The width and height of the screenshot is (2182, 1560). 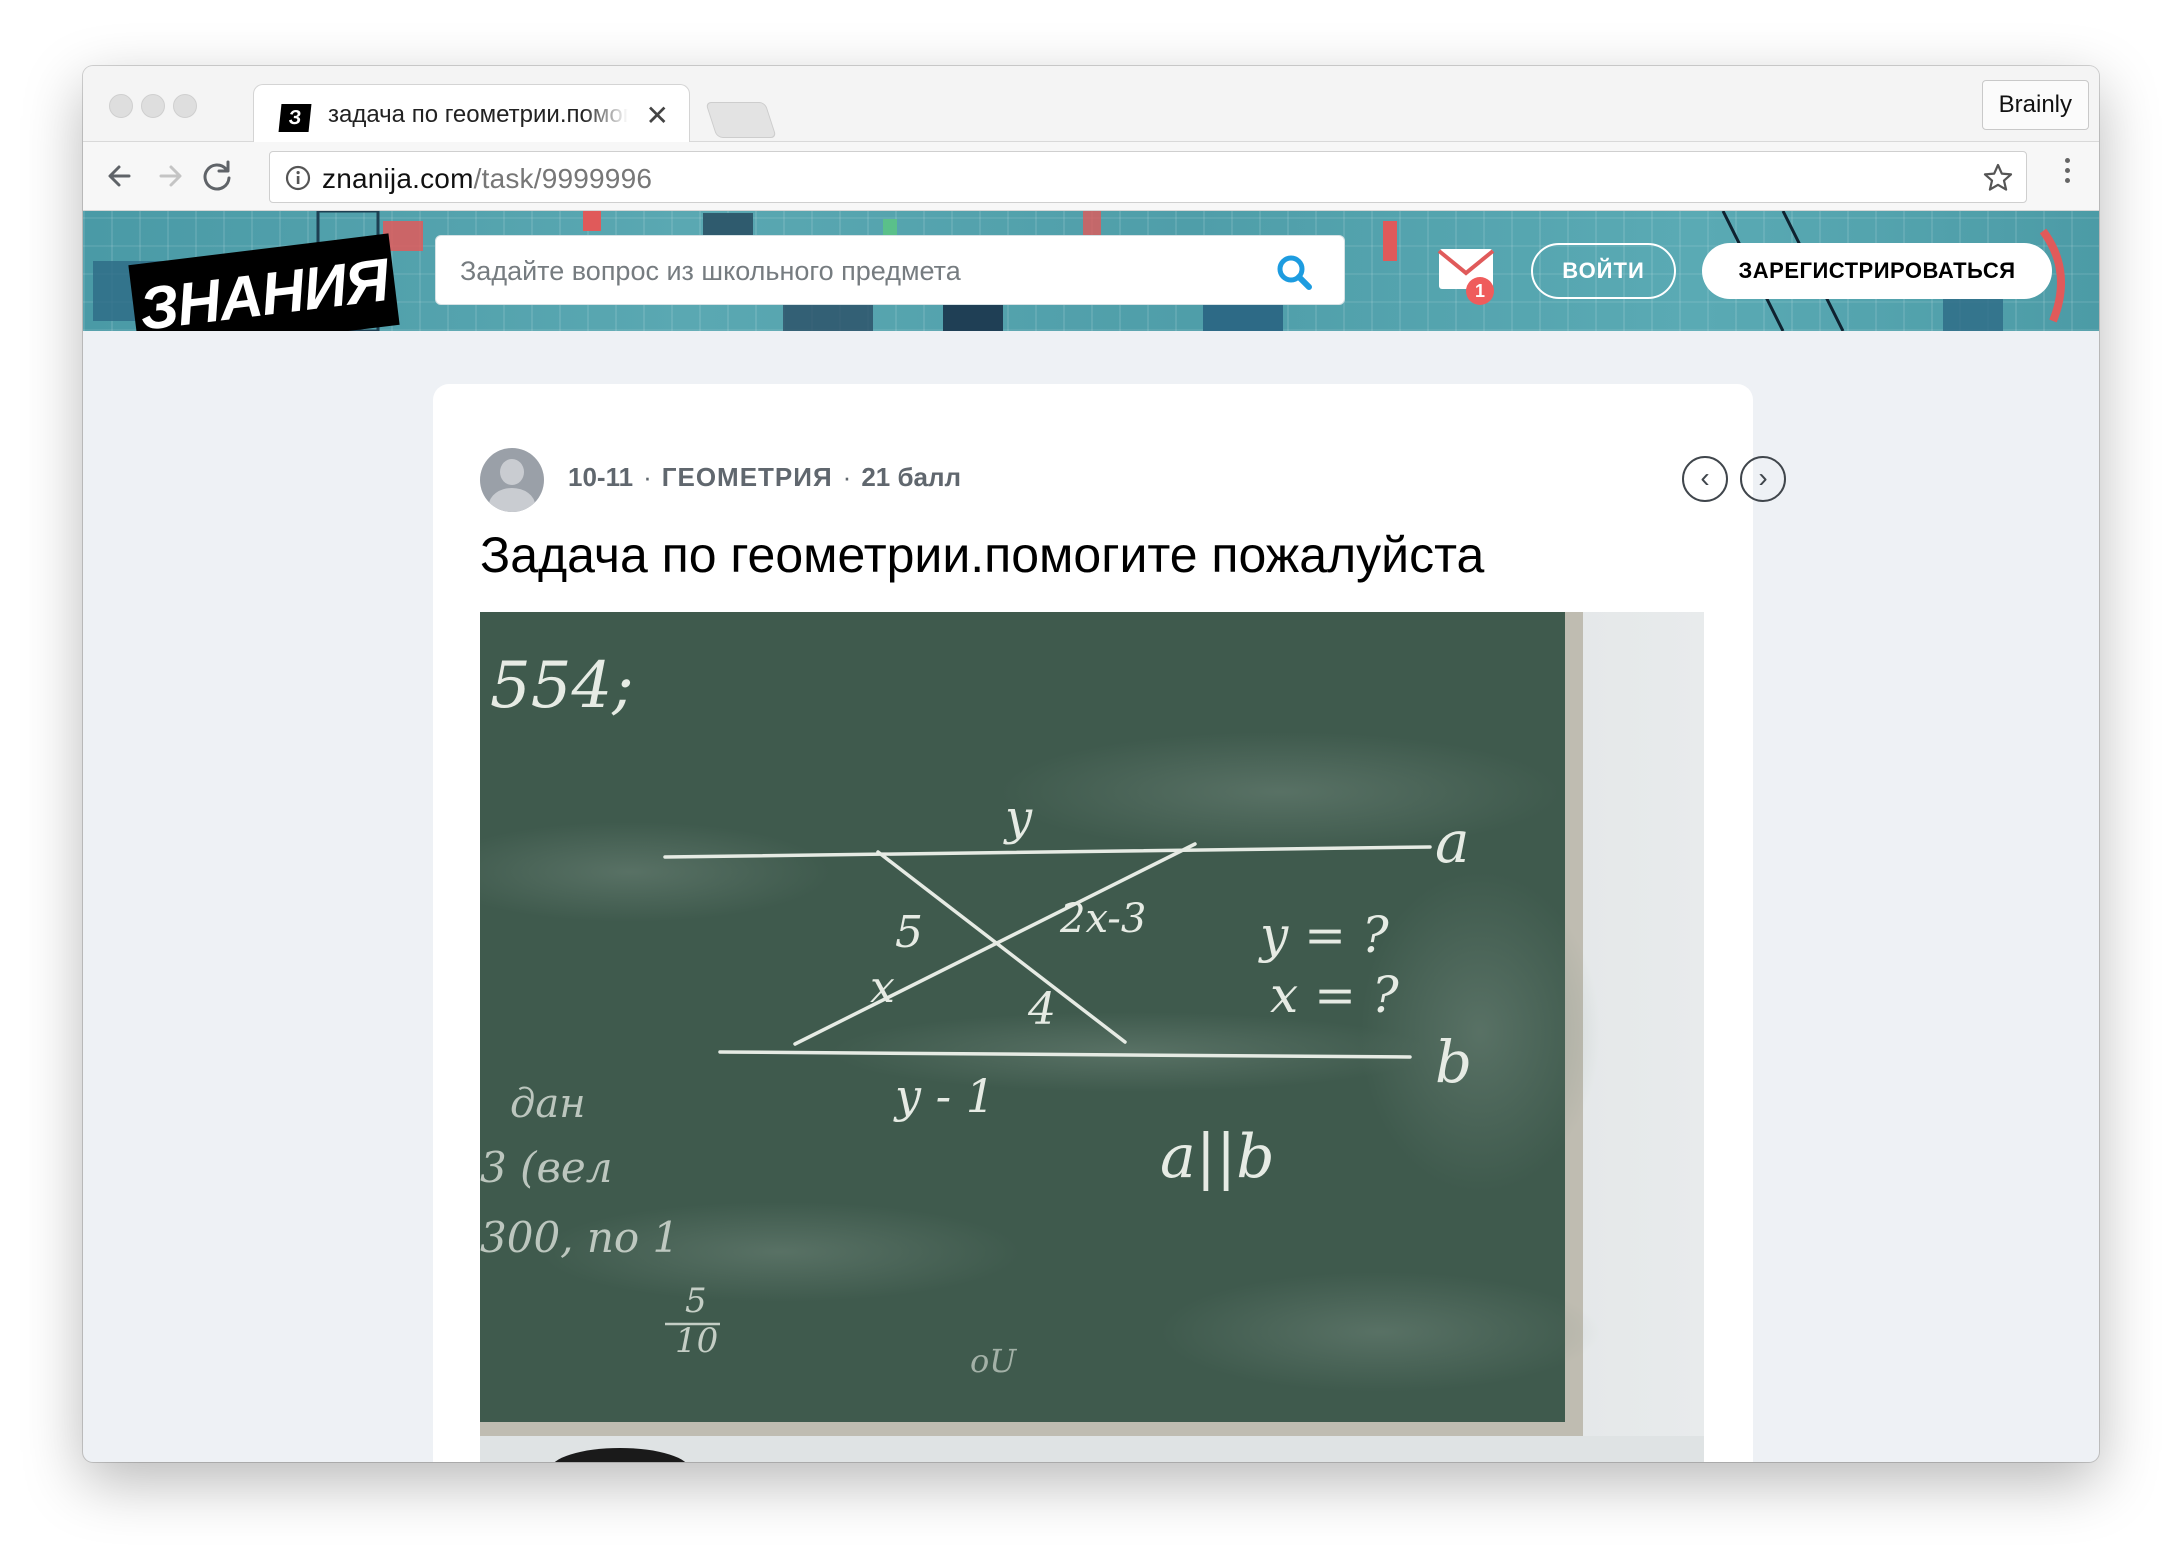 I want to click on question-title: Задача по геометрии.помогите пожалуйста, so click(x=982, y=555).